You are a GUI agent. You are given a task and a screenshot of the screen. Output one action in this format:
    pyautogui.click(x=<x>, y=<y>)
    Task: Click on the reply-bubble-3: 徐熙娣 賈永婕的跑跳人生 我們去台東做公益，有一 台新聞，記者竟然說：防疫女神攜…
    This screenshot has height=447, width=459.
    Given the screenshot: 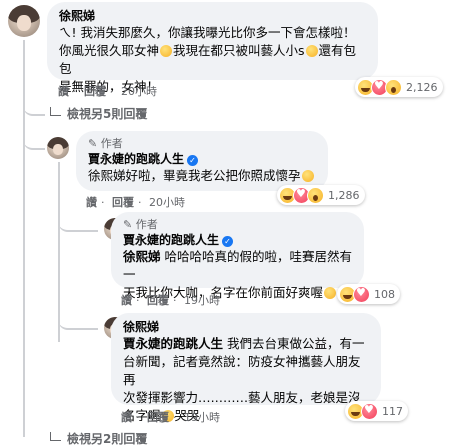 What is the action you would take?
    pyautogui.click(x=246, y=368)
    